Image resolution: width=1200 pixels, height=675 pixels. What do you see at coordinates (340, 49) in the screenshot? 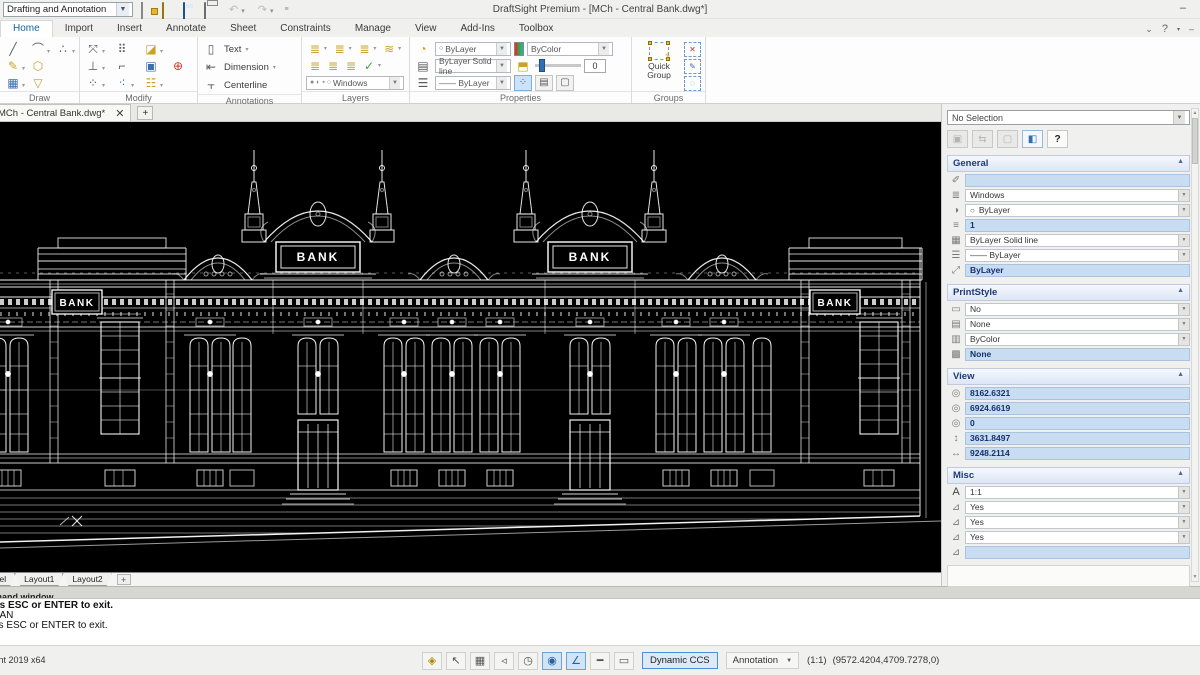
I see `layer-freeze-icon: ≣` at bounding box center [340, 49].